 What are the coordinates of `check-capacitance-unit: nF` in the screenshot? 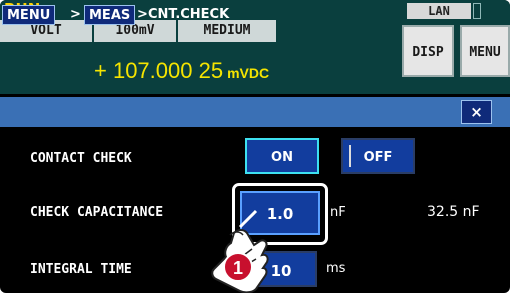 It's located at (338, 212).